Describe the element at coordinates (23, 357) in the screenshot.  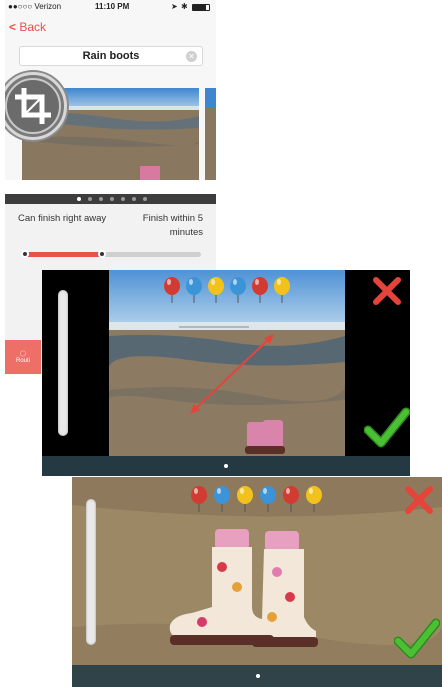
I see `tab-routine: ◌ Routi` at that location.